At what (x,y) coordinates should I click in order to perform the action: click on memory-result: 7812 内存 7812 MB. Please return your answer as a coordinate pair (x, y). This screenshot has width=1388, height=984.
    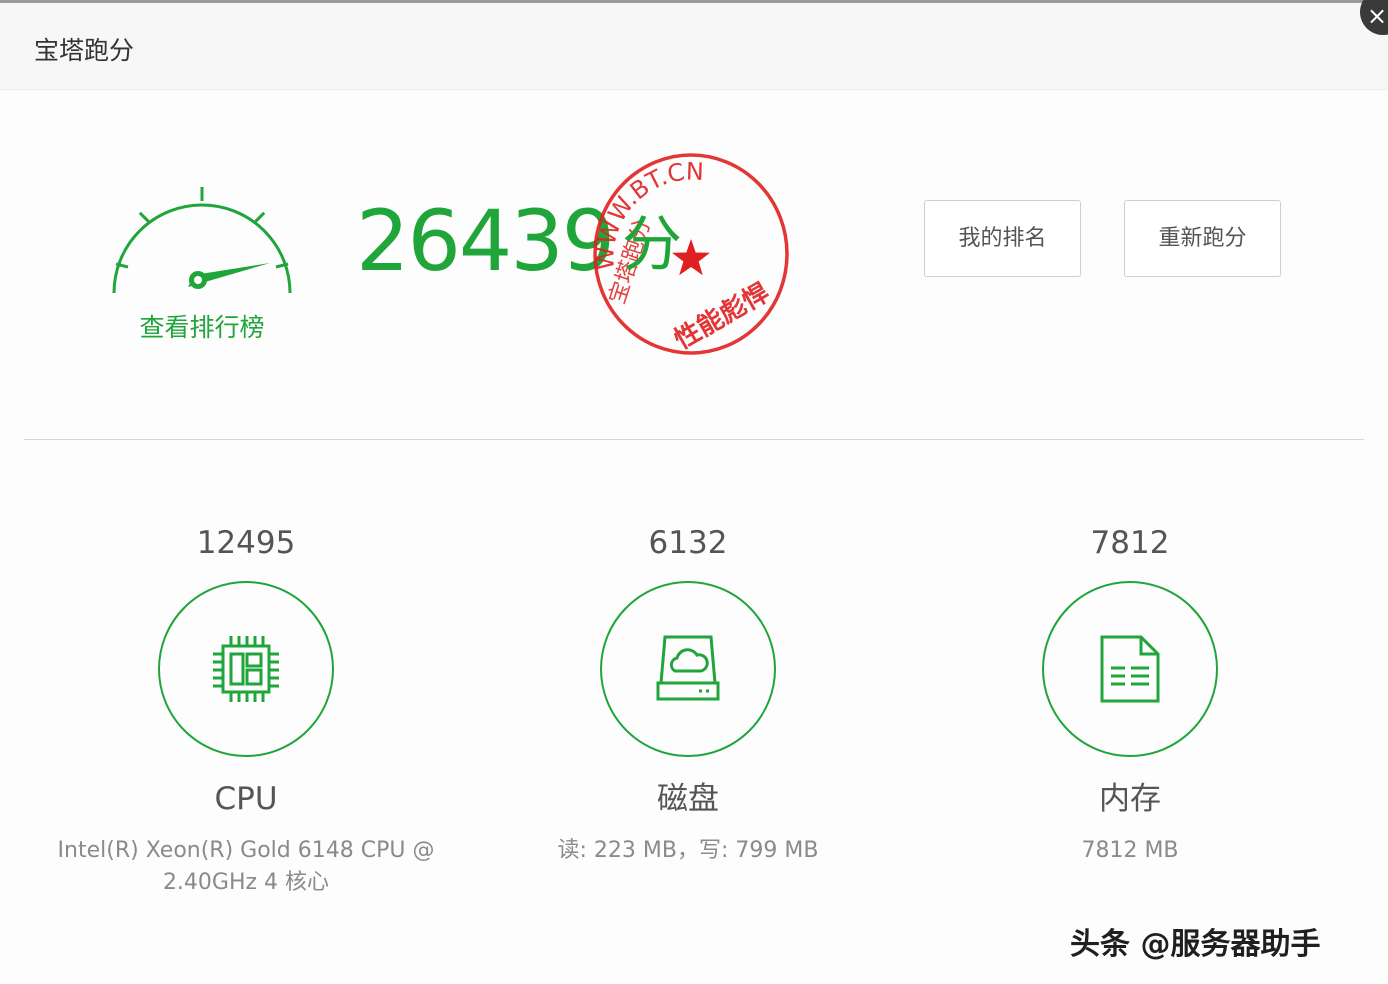
    Looking at the image, I should click on (1130, 690).